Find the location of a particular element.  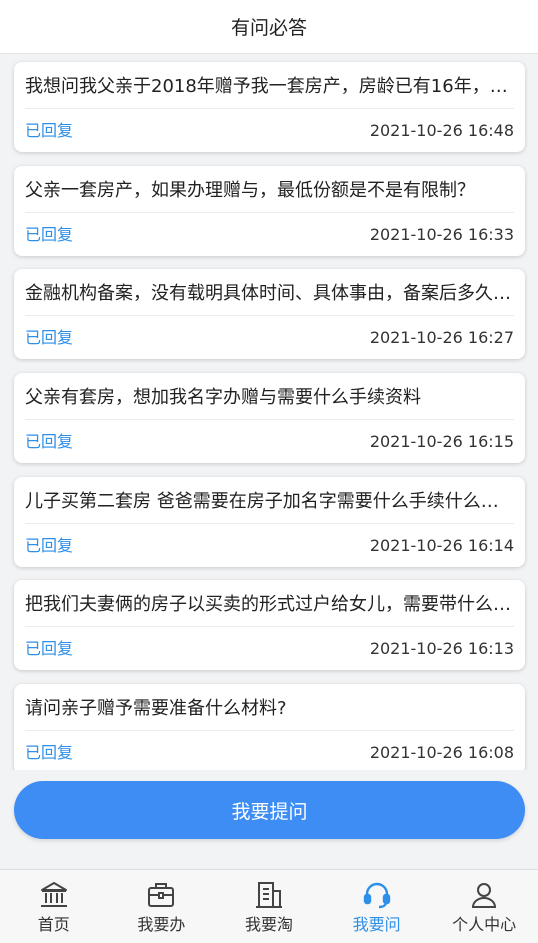

tab-label: 我要办 is located at coordinates (161, 924).